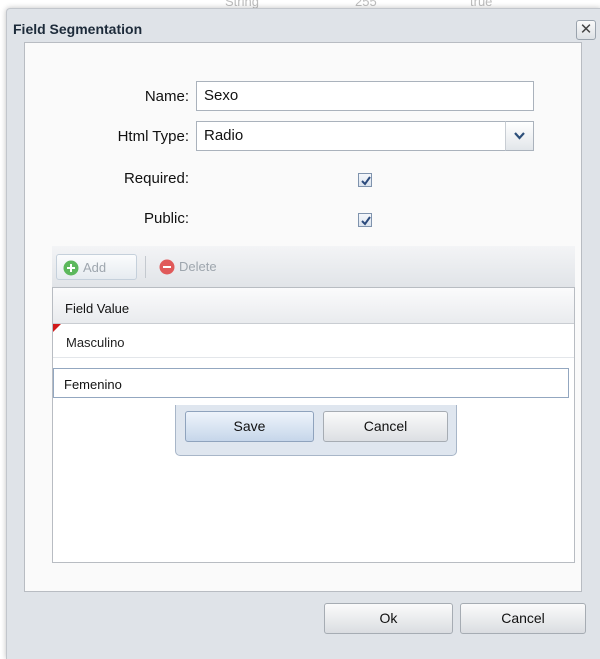 This screenshot has height=659, width=600. I want to click on table-row: Masculino, so click(313, 341).